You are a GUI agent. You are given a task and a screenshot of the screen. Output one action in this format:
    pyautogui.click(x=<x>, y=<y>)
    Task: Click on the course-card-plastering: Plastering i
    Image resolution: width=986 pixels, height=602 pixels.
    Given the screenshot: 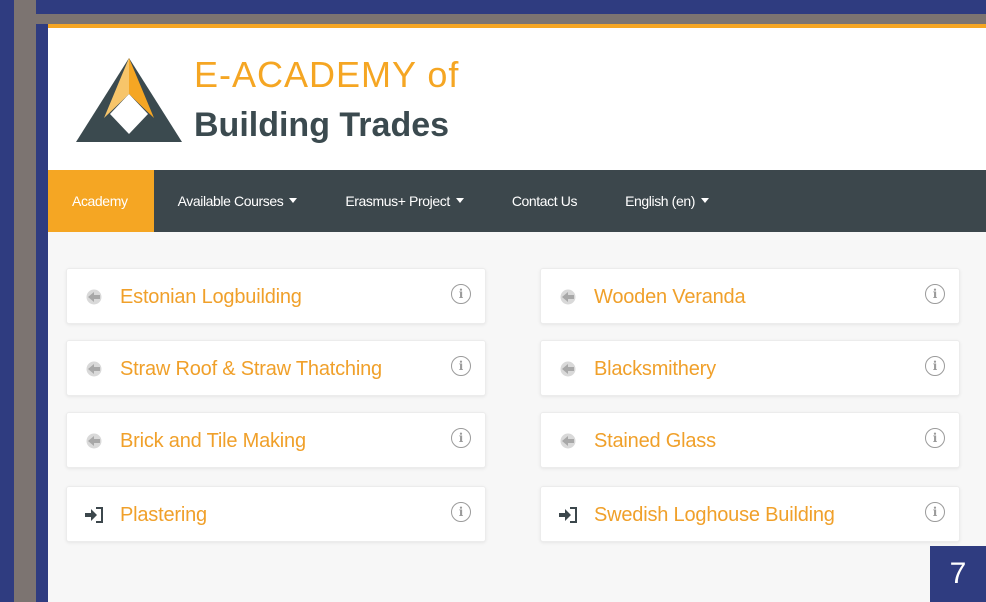 What is the action you would take?
    pyautogui.click(x=276, y=514)
    